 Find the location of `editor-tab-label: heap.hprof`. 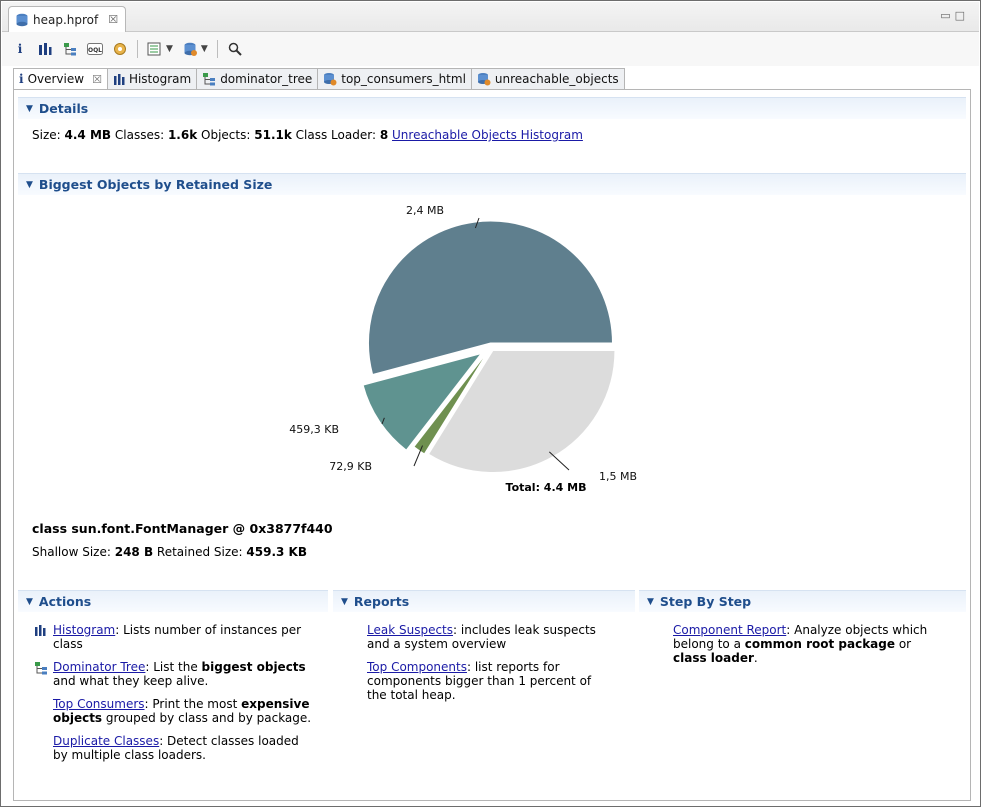

editor-tab-label: heap.hprof is located at coordinates (66, 19).